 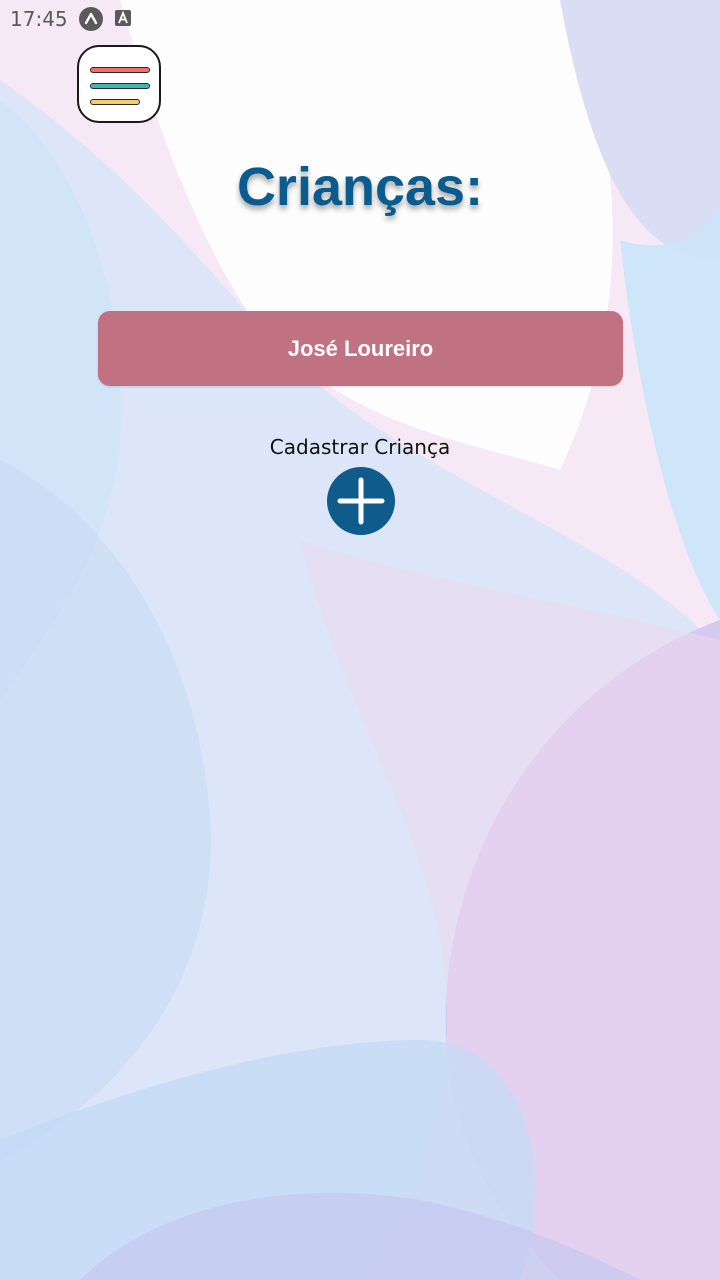 I want to click on menu-line-top, so click(x=120, y=70).